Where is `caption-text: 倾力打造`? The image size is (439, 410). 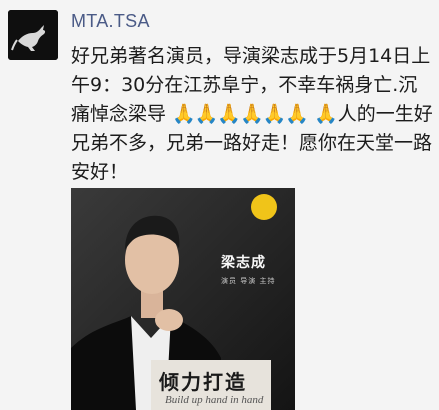
caption-text: 倾力打造 is located at coordinates (203, 382).